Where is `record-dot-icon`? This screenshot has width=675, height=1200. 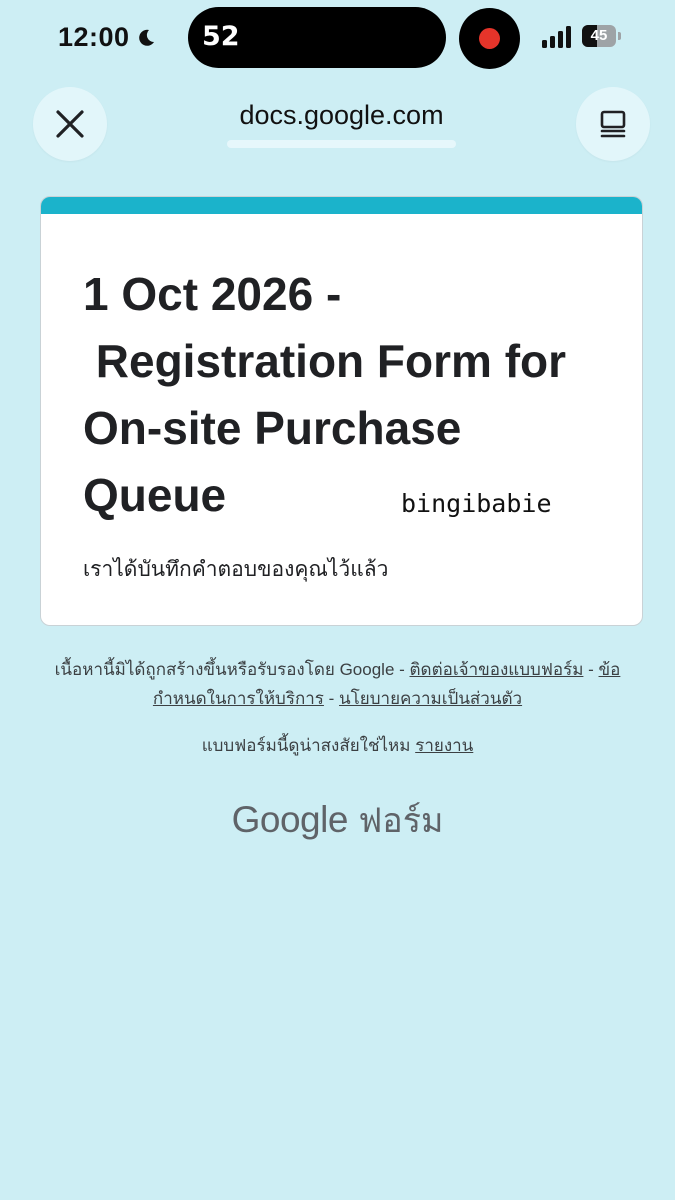
record-dot-icon is located at coordinates (489, 38).